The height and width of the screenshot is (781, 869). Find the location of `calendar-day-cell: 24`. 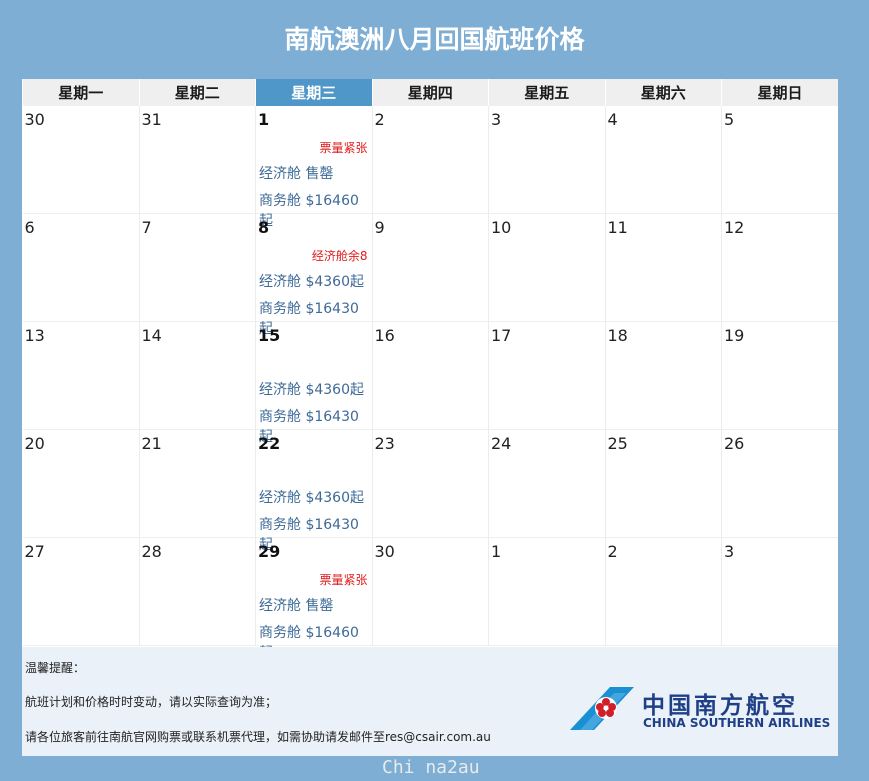

calendar-day-cell: 24 is located at coordinates (546, 483).